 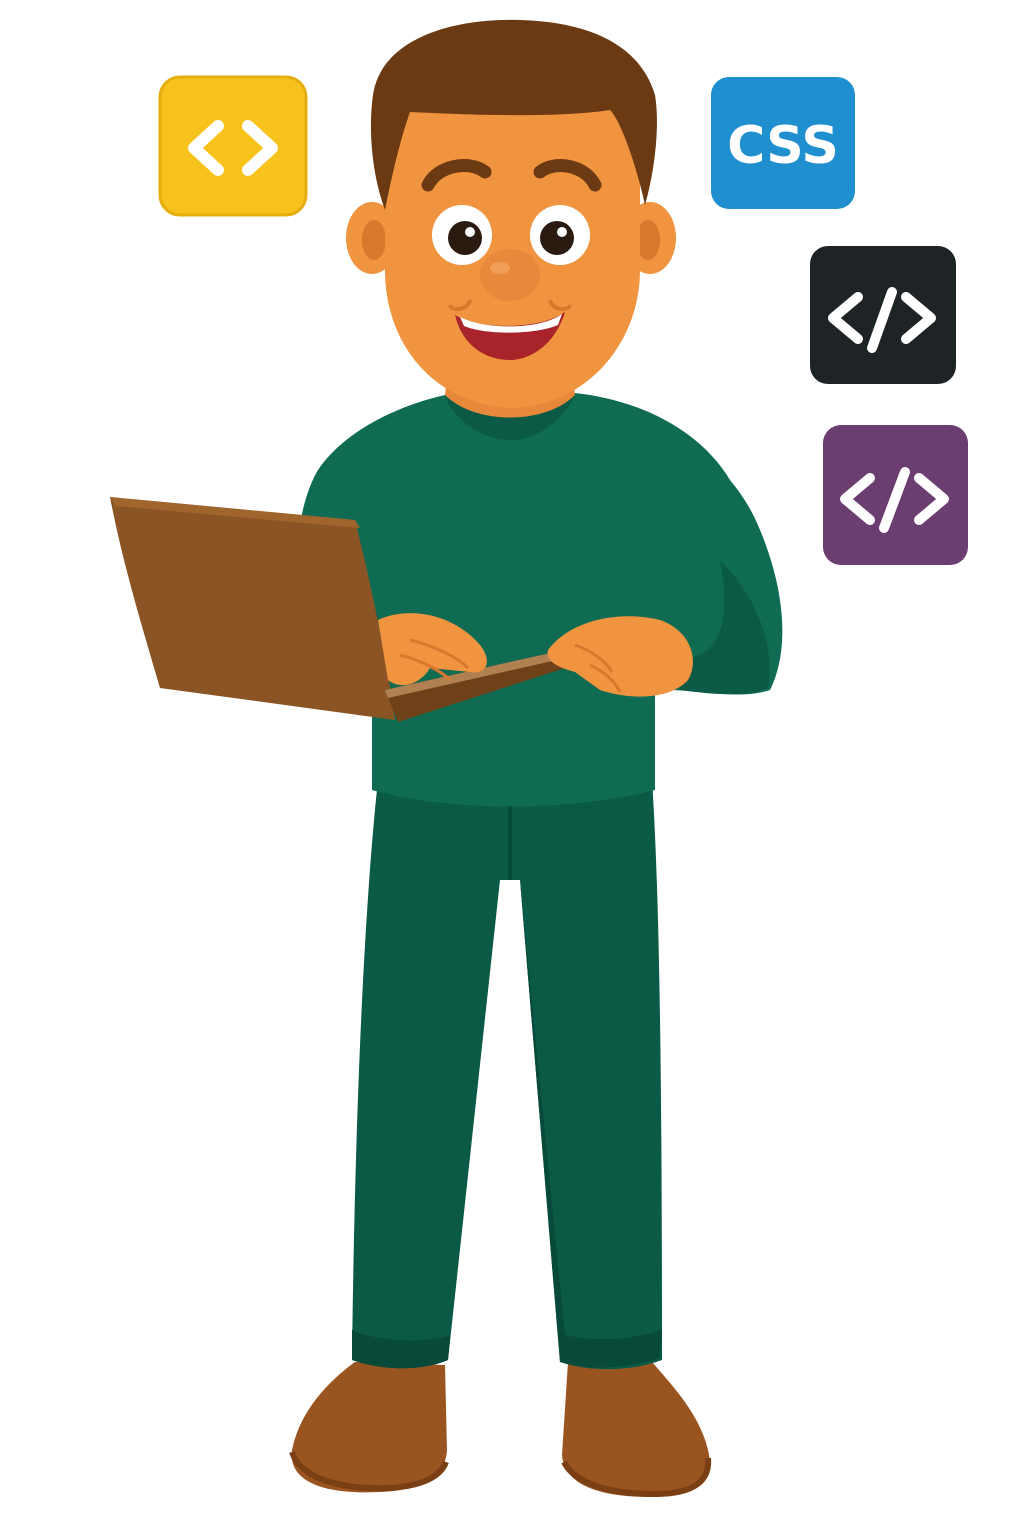 I want to click on pants, so click(x=507, y=1075).